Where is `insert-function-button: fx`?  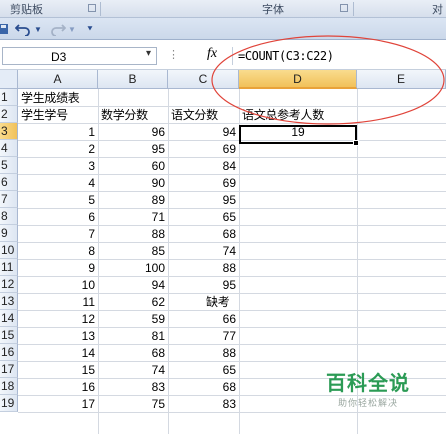
insert-function-button: fx is located at coordinates (212, 54).